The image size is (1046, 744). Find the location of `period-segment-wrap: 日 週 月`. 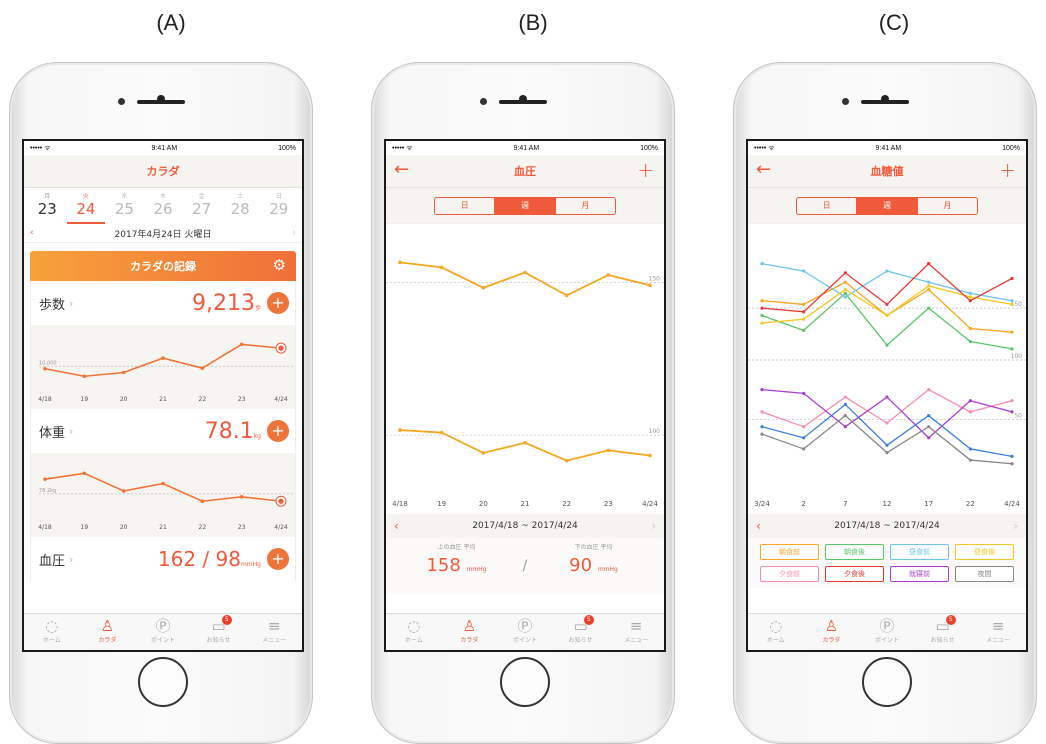

period-segment-wrap: 日 週 月 is located at coordinates (525, 206).